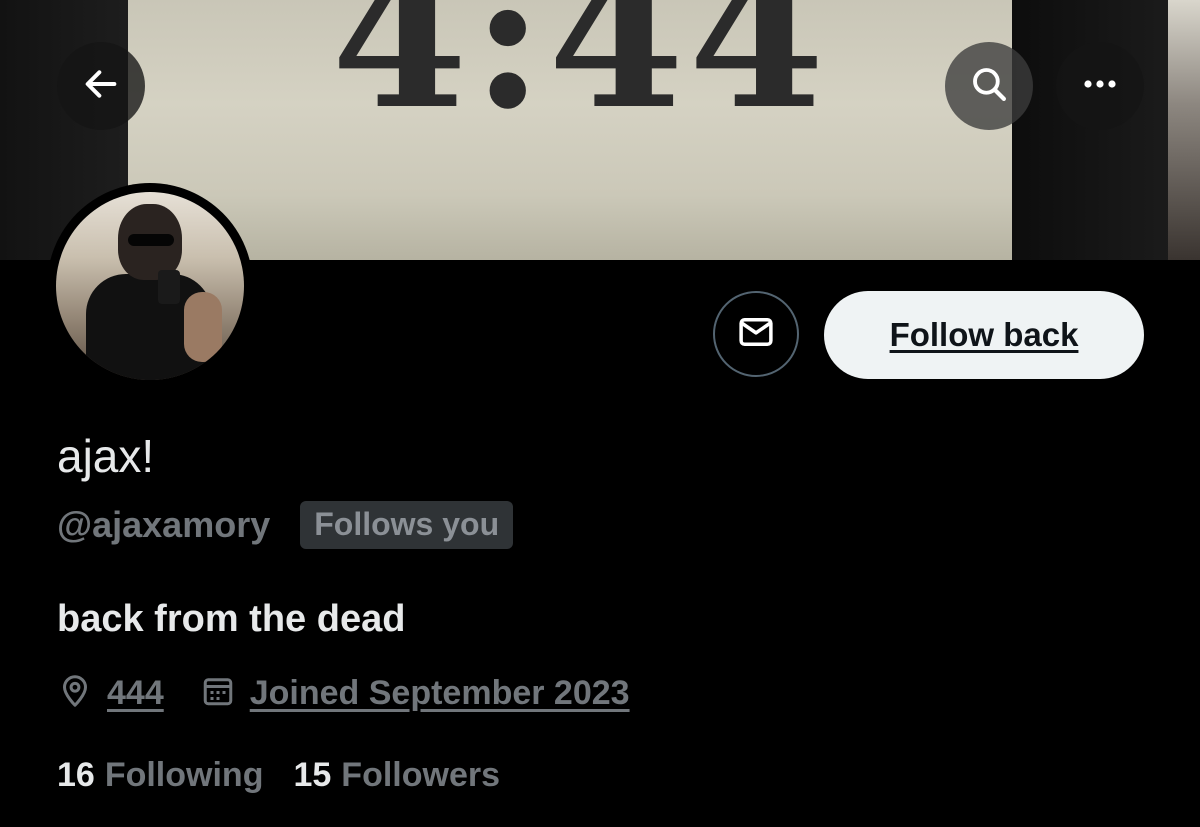 The width and height of the screenshot is (1200, 827). I want to click on joined-item: Joined September 2023, so click(415, 693).